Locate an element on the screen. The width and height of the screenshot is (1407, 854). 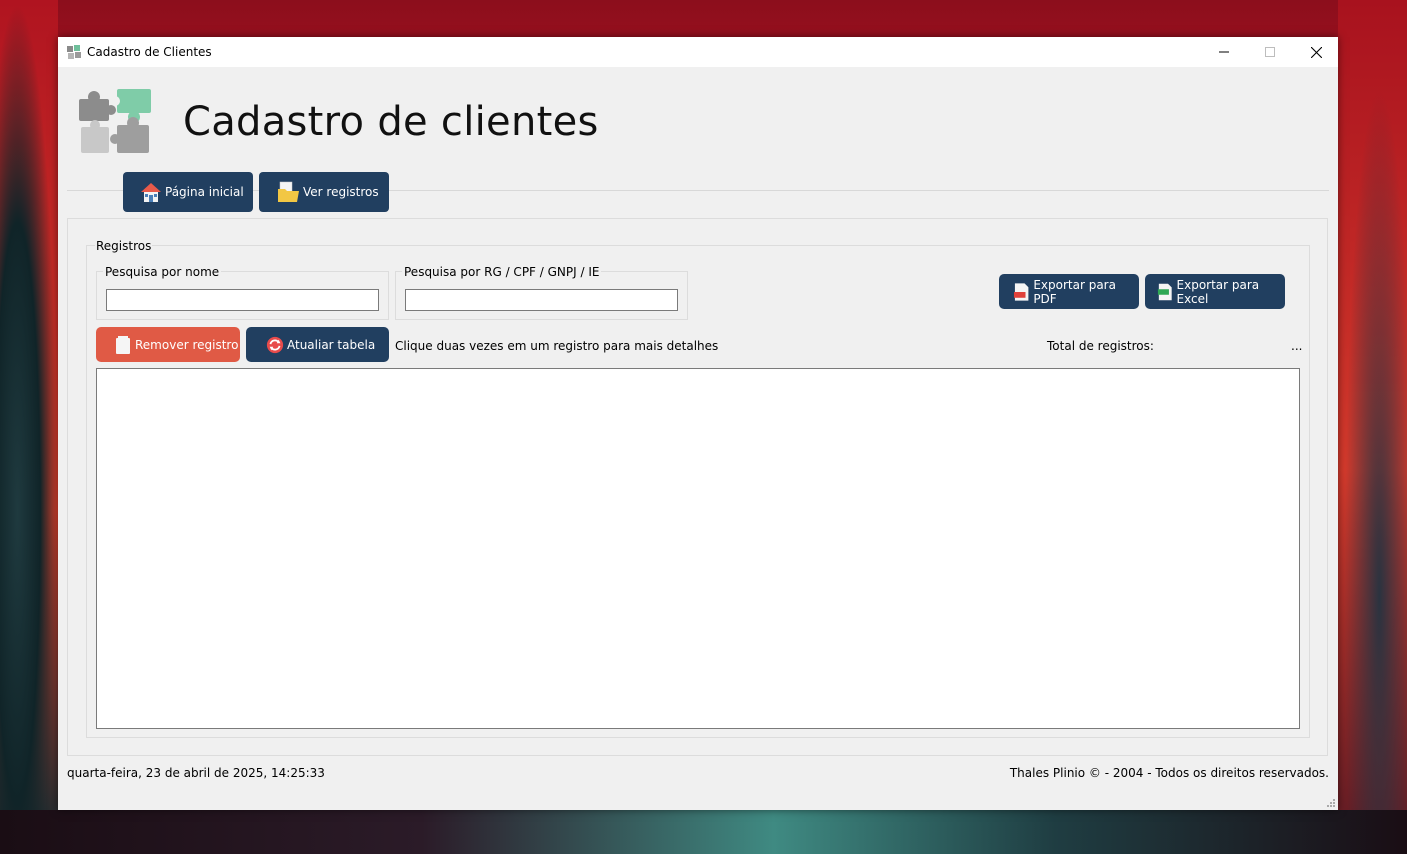
doc-search-input is located at coordinates (541, 300).